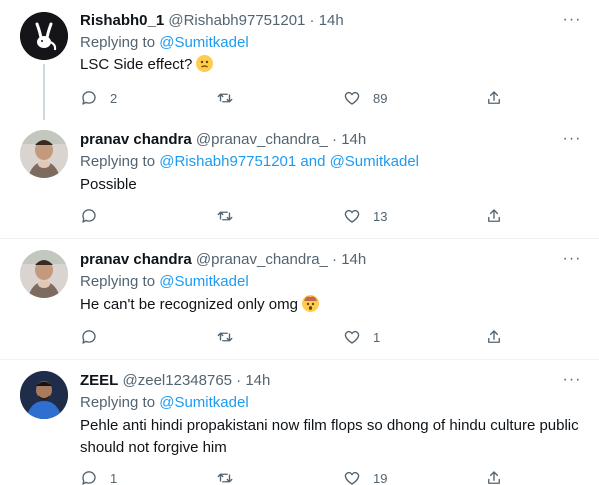 The height and width of the screenshot is (485, 599). What do you see at coordinates (365, 476) in the screenshot?
I see `like-button: 19` at bounding box center [365, 476].